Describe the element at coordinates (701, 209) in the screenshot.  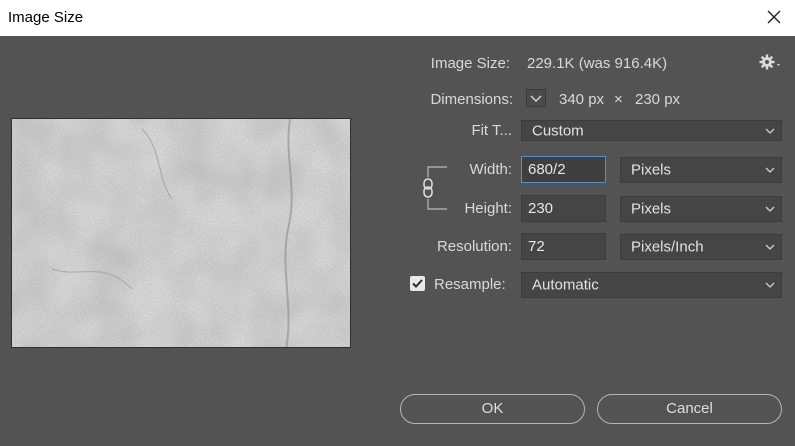
I see `height-unit-dropdown: Pixels` at that location.